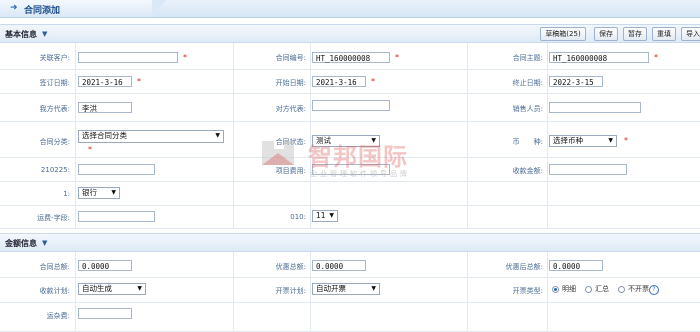 The width and height of the screenshot is (700, 332). Describe the element at coordinates (55, 170) in the screenshot. I see `field-210225-label: 210225:` at that location.